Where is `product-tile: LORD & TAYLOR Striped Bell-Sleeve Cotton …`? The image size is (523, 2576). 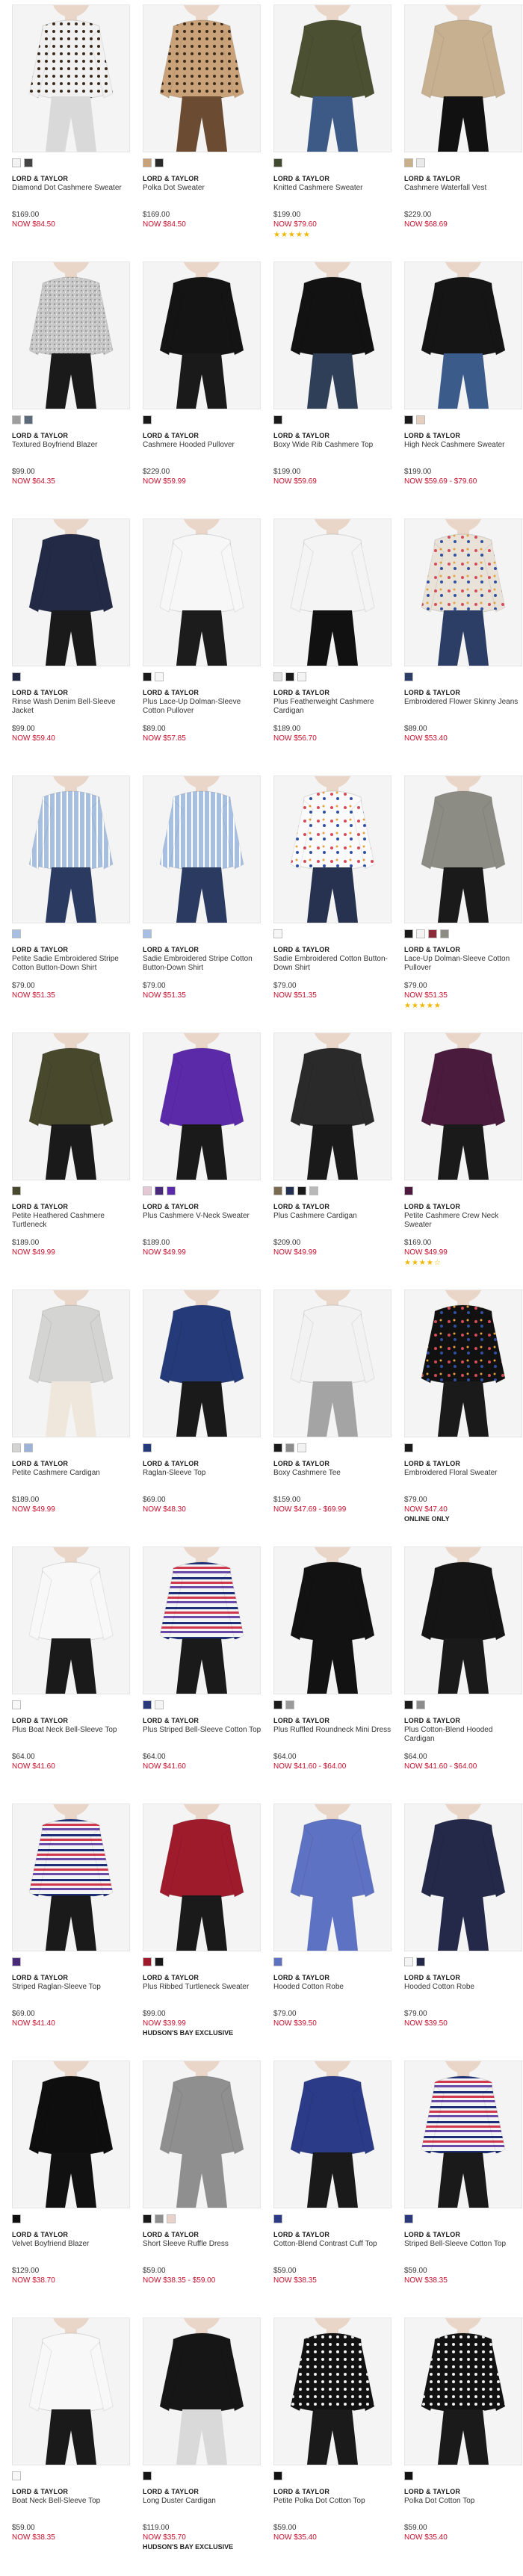
product-tile: LORD & TAYLOR Striped Bell-Sleeve Cotton … is located at coordinates (462, 2183).